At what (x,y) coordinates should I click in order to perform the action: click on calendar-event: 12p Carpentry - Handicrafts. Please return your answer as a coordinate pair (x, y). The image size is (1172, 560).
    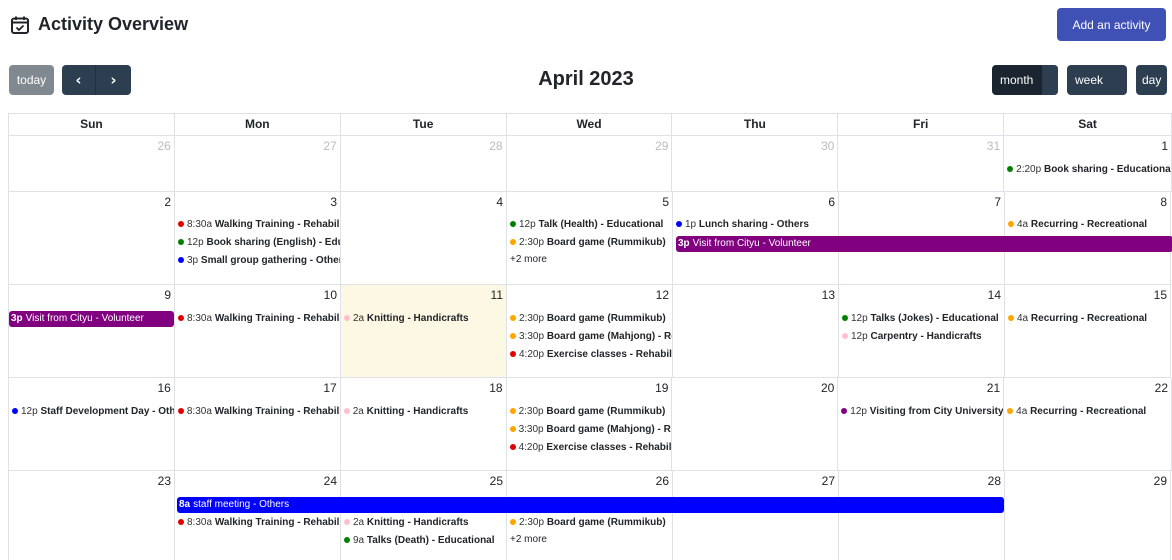
    Looking at the image, I should click on (922, 337).